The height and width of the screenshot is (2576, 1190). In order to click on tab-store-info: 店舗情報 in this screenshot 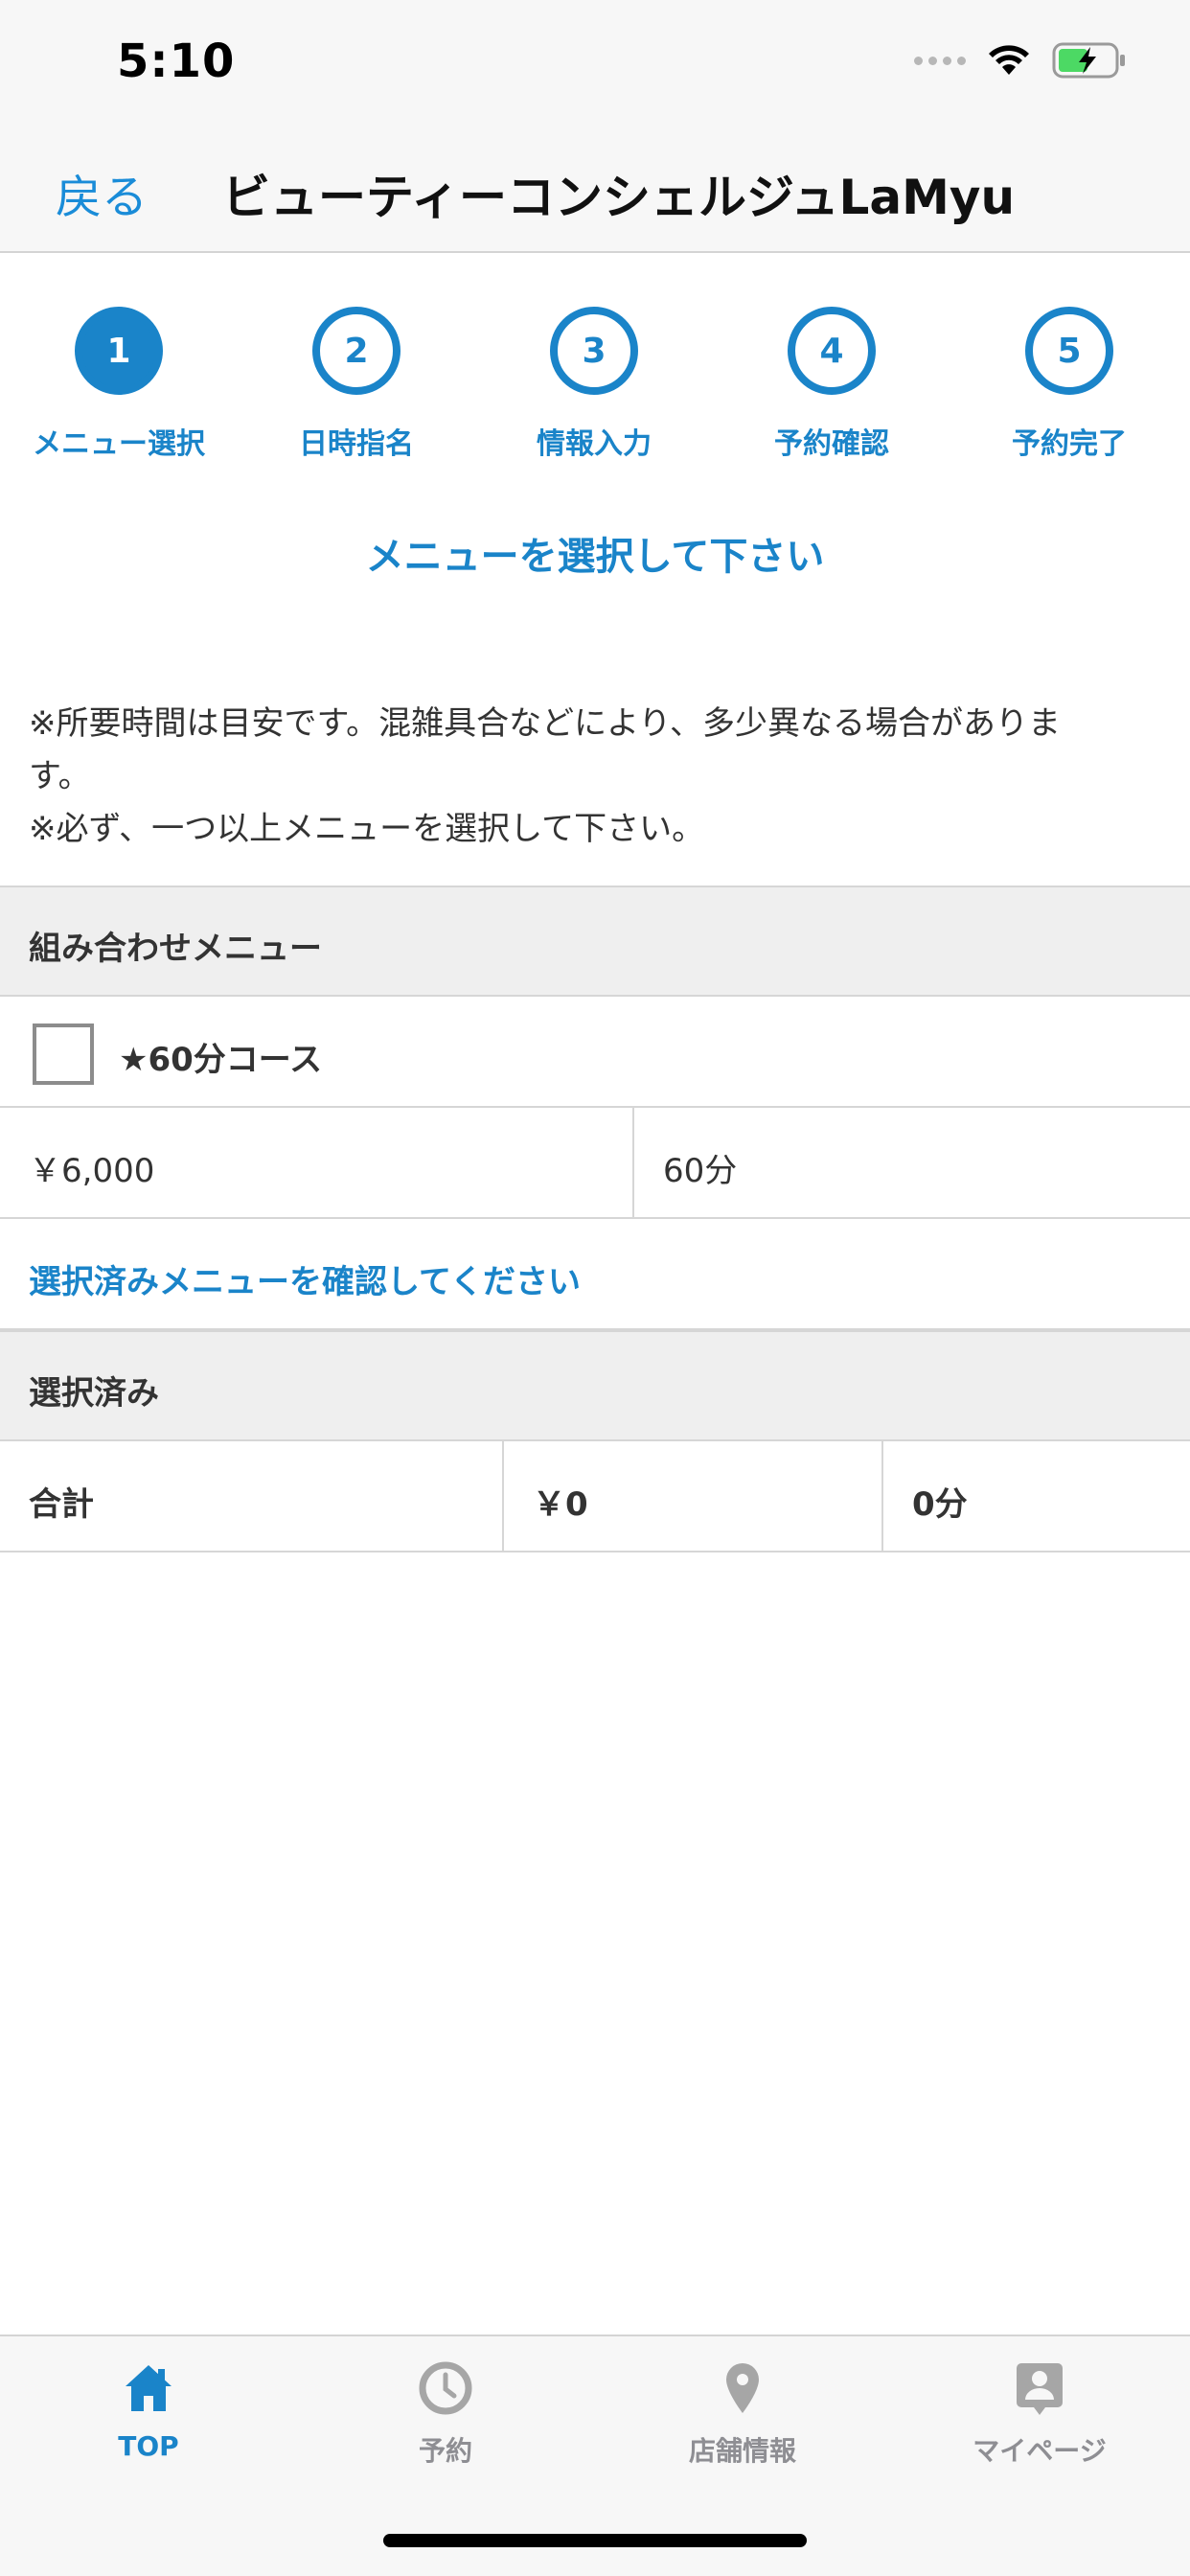, I will do `click(743, 2414)`.